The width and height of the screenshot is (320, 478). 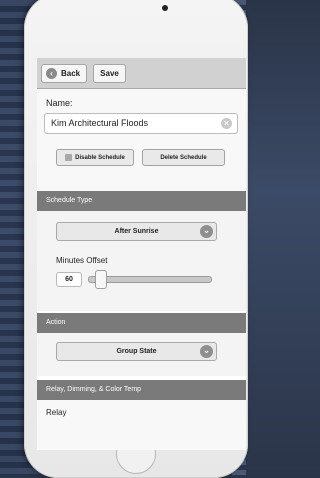 I want to click on schedule-type-header: Schedule Type, so click(x=141, y=201).